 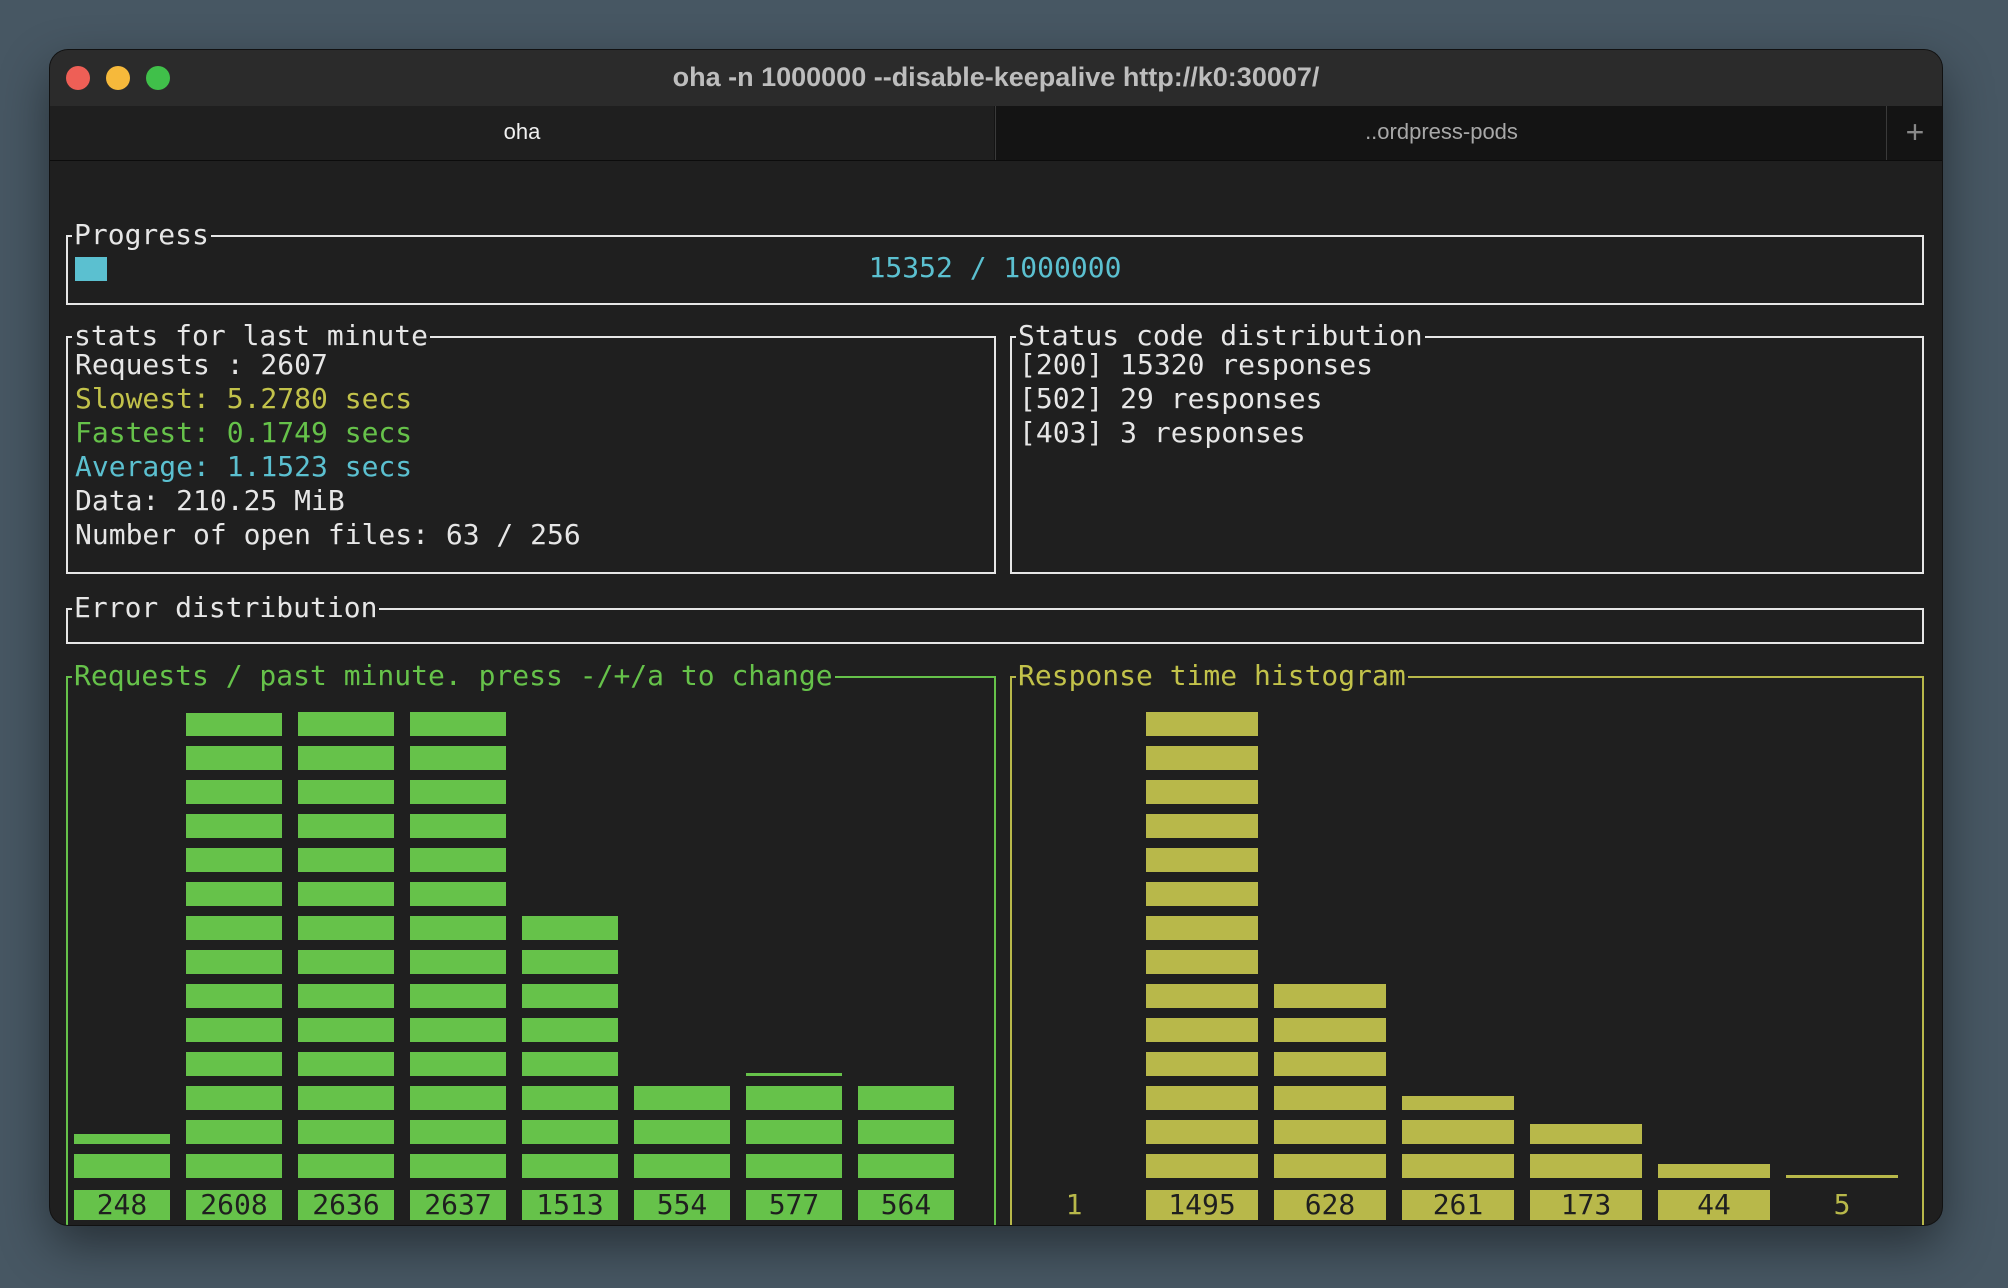 I want to click on bar-2m, so click(x=346, y=928).